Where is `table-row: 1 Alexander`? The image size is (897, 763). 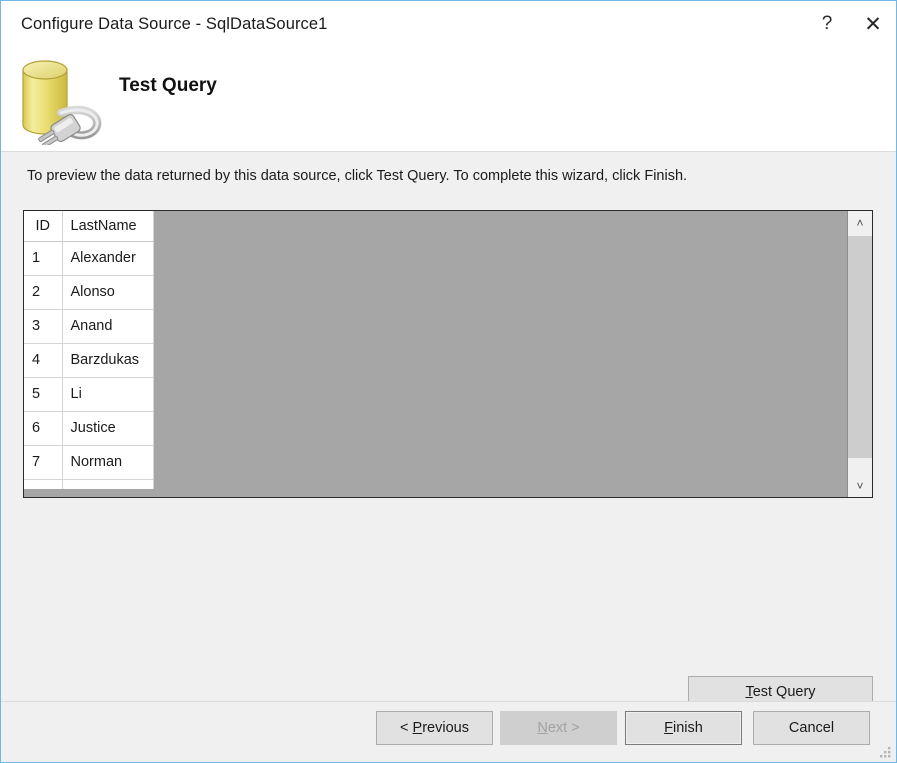 table-row: 1 Alexander is located at coordinates (89, 258).